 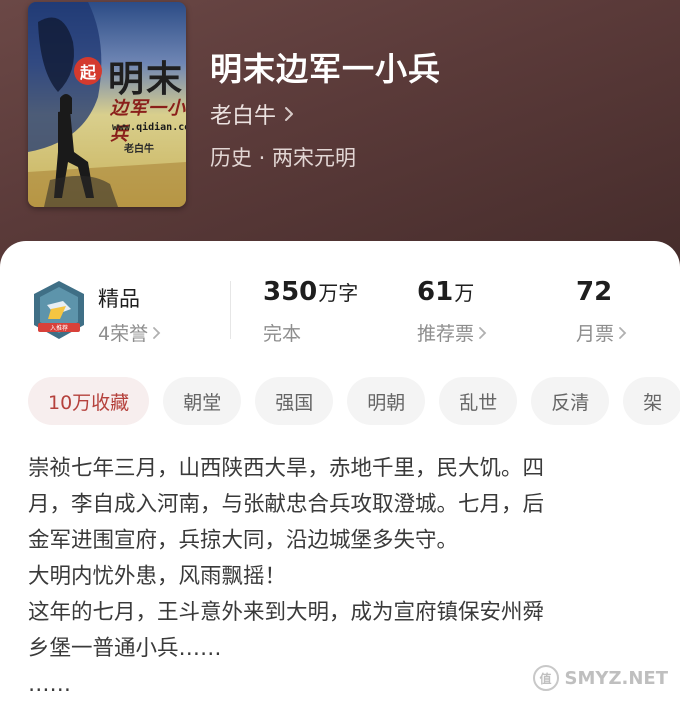 What do you see at coordinates (338, 293) in the screenshot?
I see `word-count-unit: 万字` at bounding box center [338, 293].